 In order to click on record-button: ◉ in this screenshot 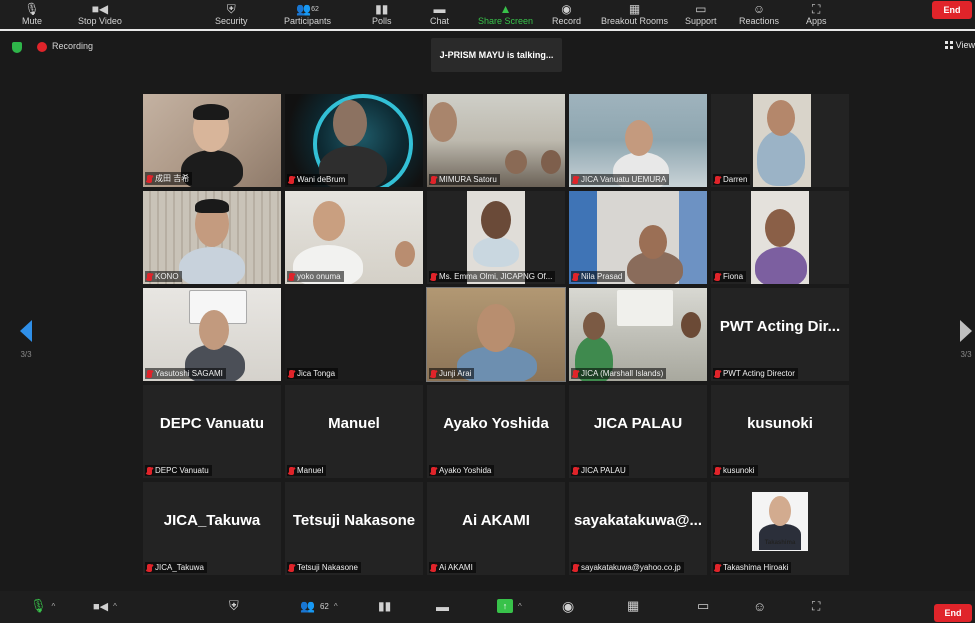, I will do `click(568, 606)`.